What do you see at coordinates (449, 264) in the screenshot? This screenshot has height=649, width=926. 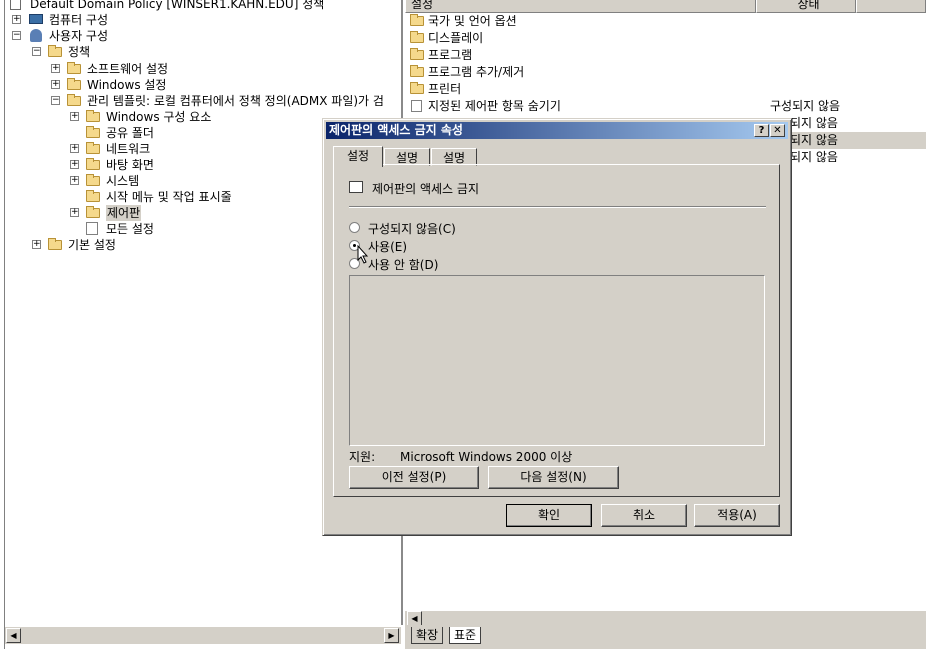 I see `radio-disabled: 사용 안 함(D)` at bounding box center [449, 264].